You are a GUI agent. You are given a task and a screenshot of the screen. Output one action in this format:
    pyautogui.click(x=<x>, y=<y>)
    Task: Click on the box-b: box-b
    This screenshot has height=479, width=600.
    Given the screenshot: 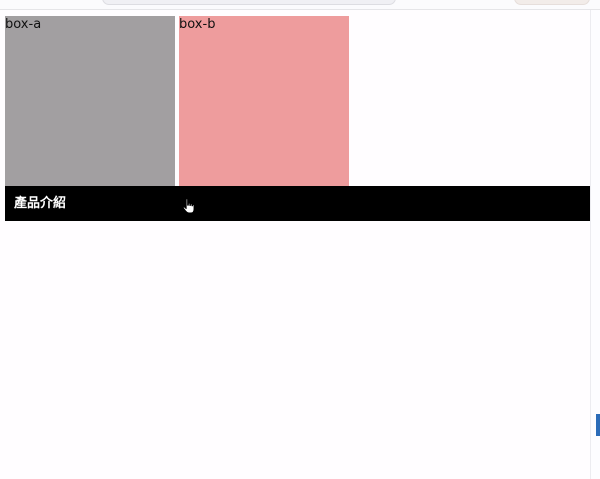 What is the action you would take?
    pyautogui.click(x=264, y=101)
    